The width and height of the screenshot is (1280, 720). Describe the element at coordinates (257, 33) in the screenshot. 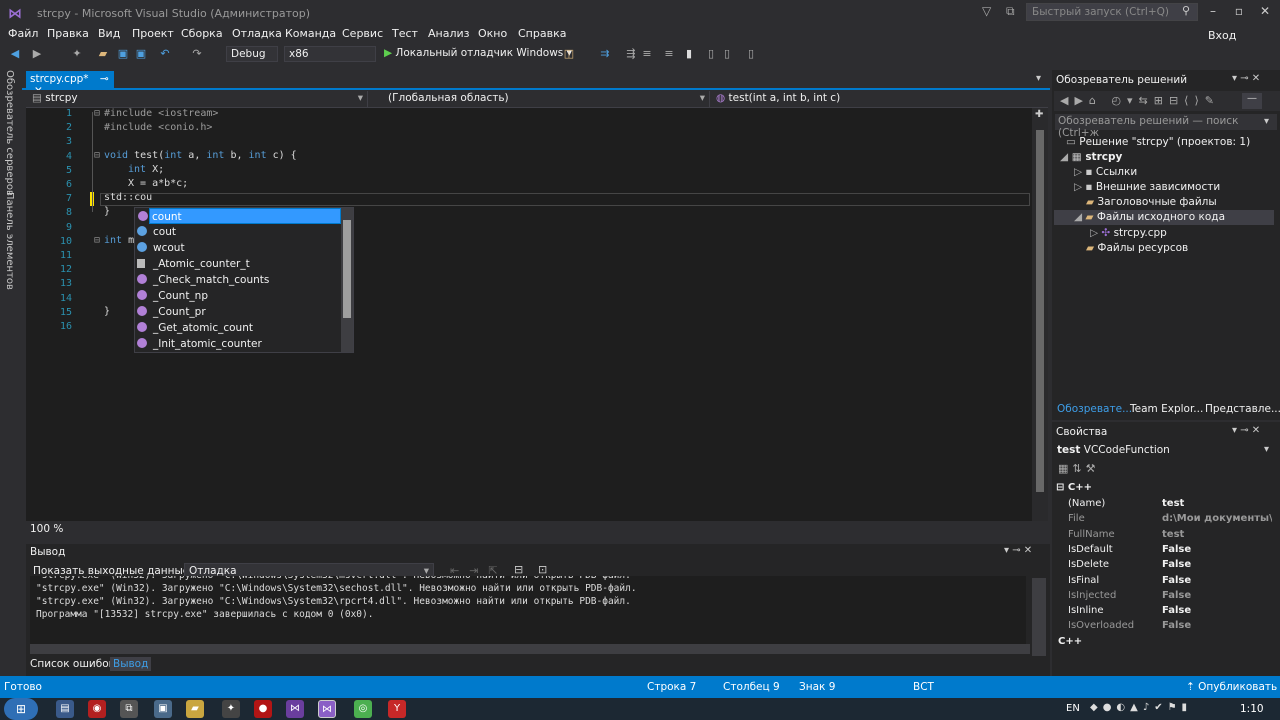

I see `menu-debug: Отладка` at that location.